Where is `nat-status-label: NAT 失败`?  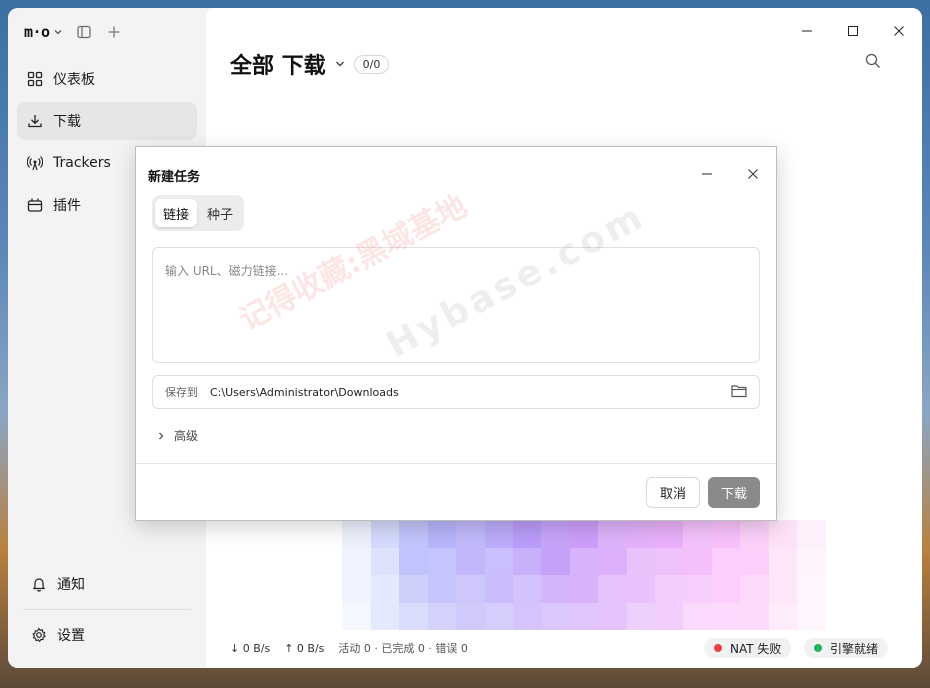 nat-status-label: NAT 失败 is located at coordinates (756, 648).